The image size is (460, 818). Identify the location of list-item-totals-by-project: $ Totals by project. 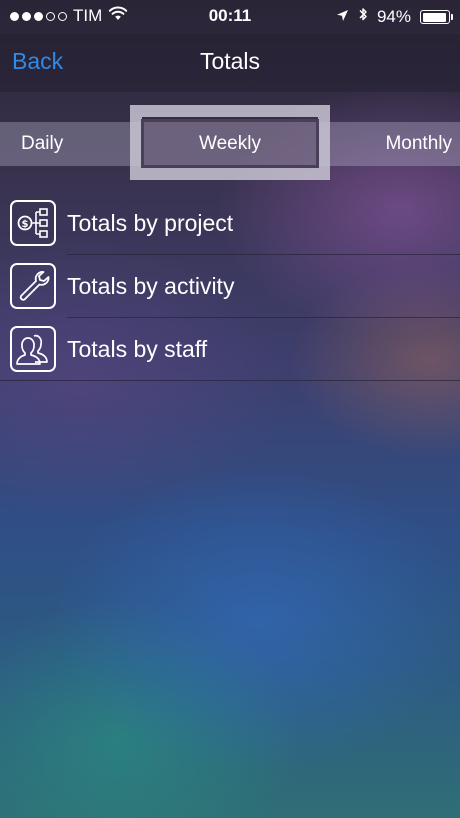
(230, 223).